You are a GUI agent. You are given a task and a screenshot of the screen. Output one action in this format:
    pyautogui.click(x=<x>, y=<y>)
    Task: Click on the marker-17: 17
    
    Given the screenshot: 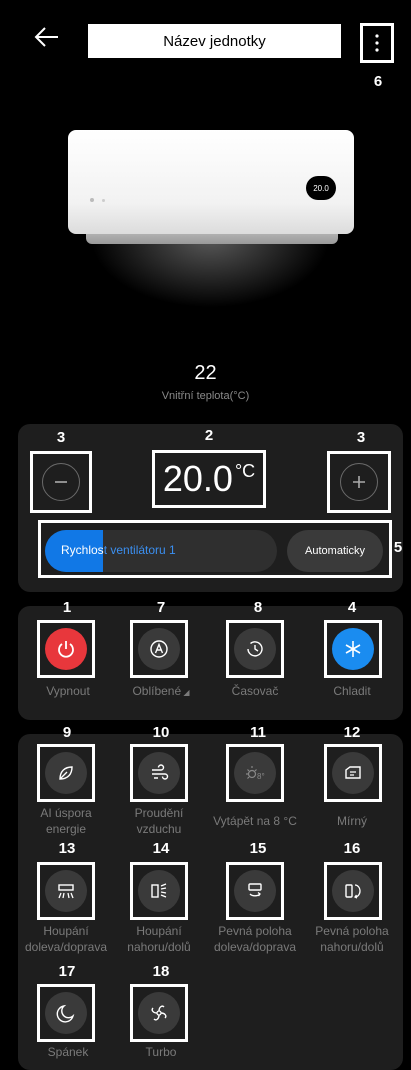 What is the action you would take?
    pyautogui.click(x=67, y=971)
    